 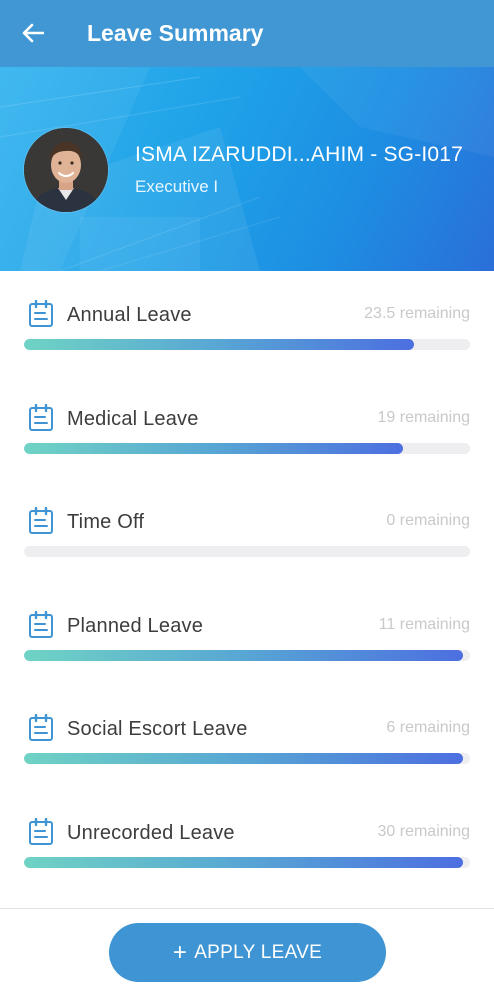 What do you see at coordinates (424, 831) in the screenshot?
I see `leave-remaining: 30 remaining` at bounding box center [424, 831].